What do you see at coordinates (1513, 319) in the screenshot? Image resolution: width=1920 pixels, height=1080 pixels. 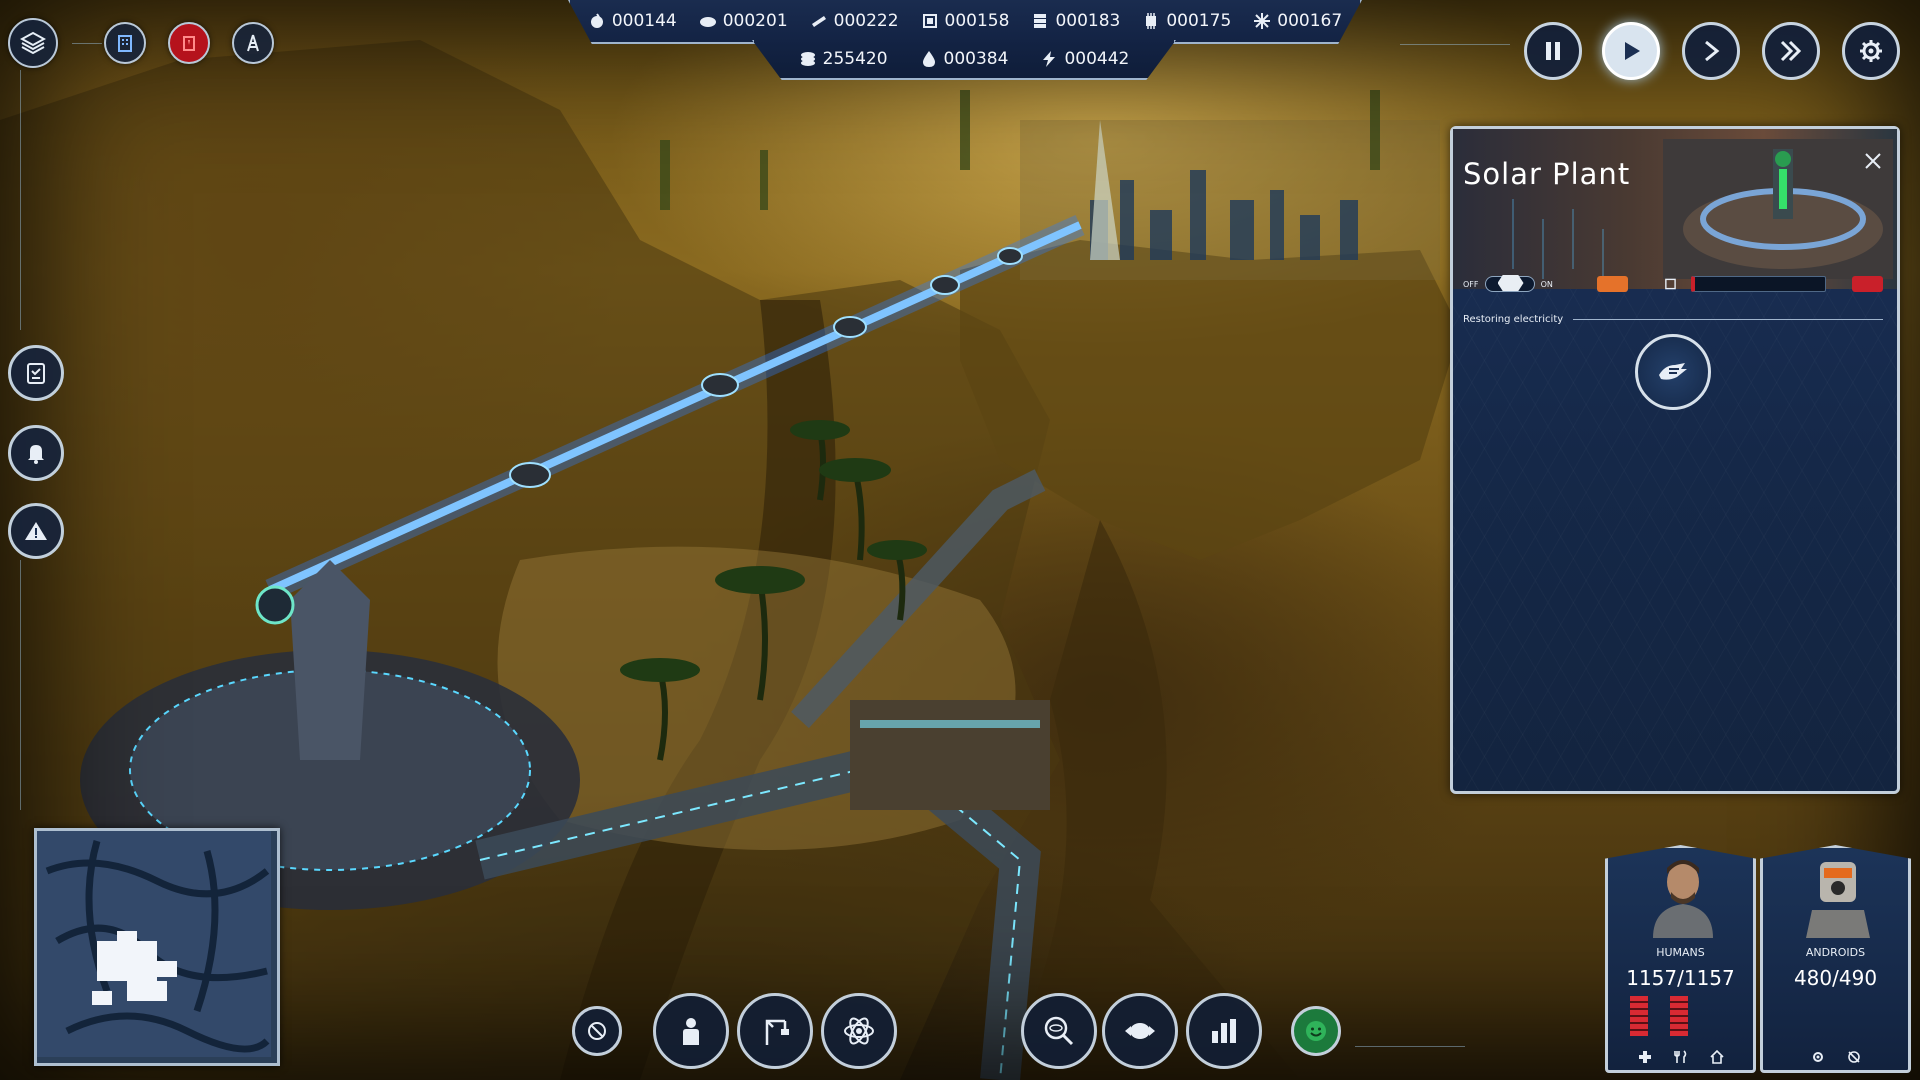 I see `status-section-title: Restoring electricity` at bounding box center [1513, 319].